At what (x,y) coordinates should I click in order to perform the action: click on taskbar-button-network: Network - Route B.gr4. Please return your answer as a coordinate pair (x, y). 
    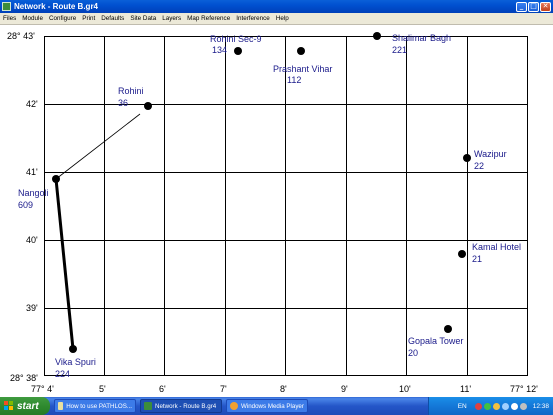
    Looking at the image, I should click on (181, 406).